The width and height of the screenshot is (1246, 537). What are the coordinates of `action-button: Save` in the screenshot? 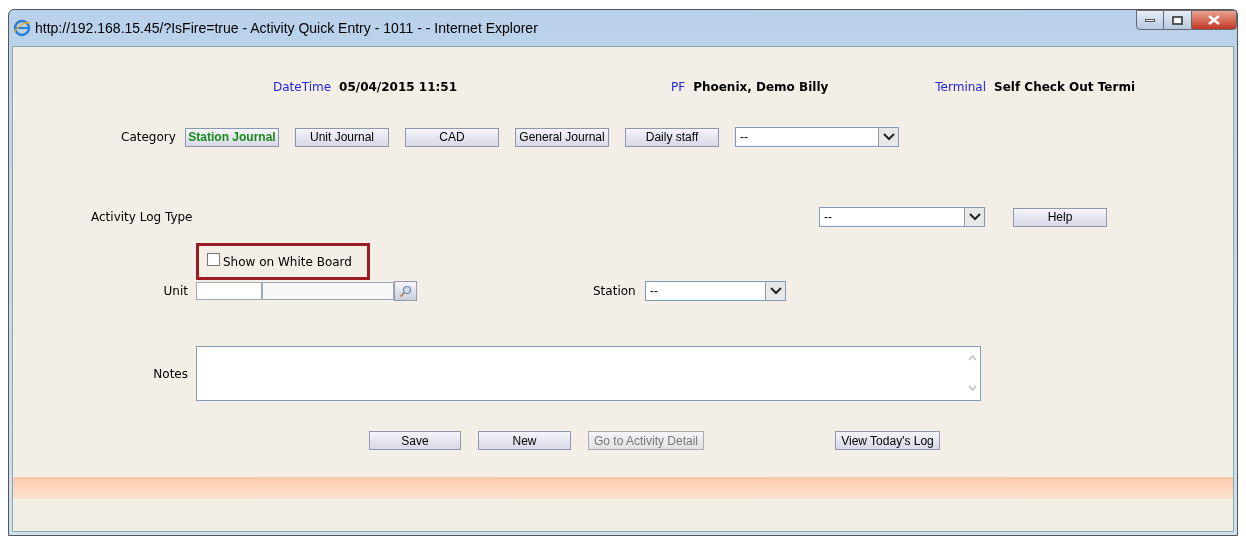 It's located at (415, 440).